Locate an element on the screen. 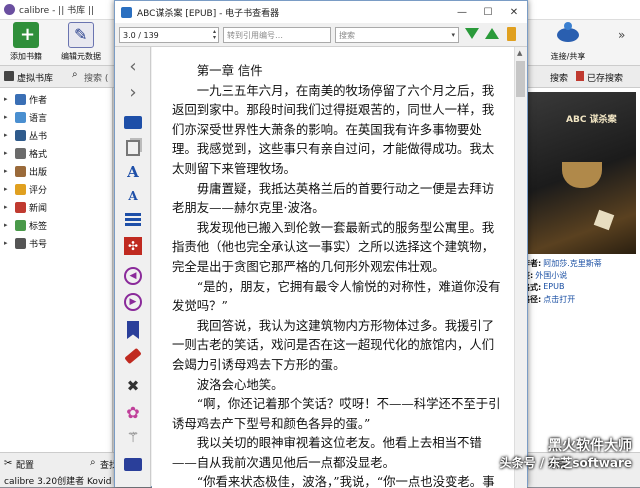  toc-icon is located at coordinates (133, 220).